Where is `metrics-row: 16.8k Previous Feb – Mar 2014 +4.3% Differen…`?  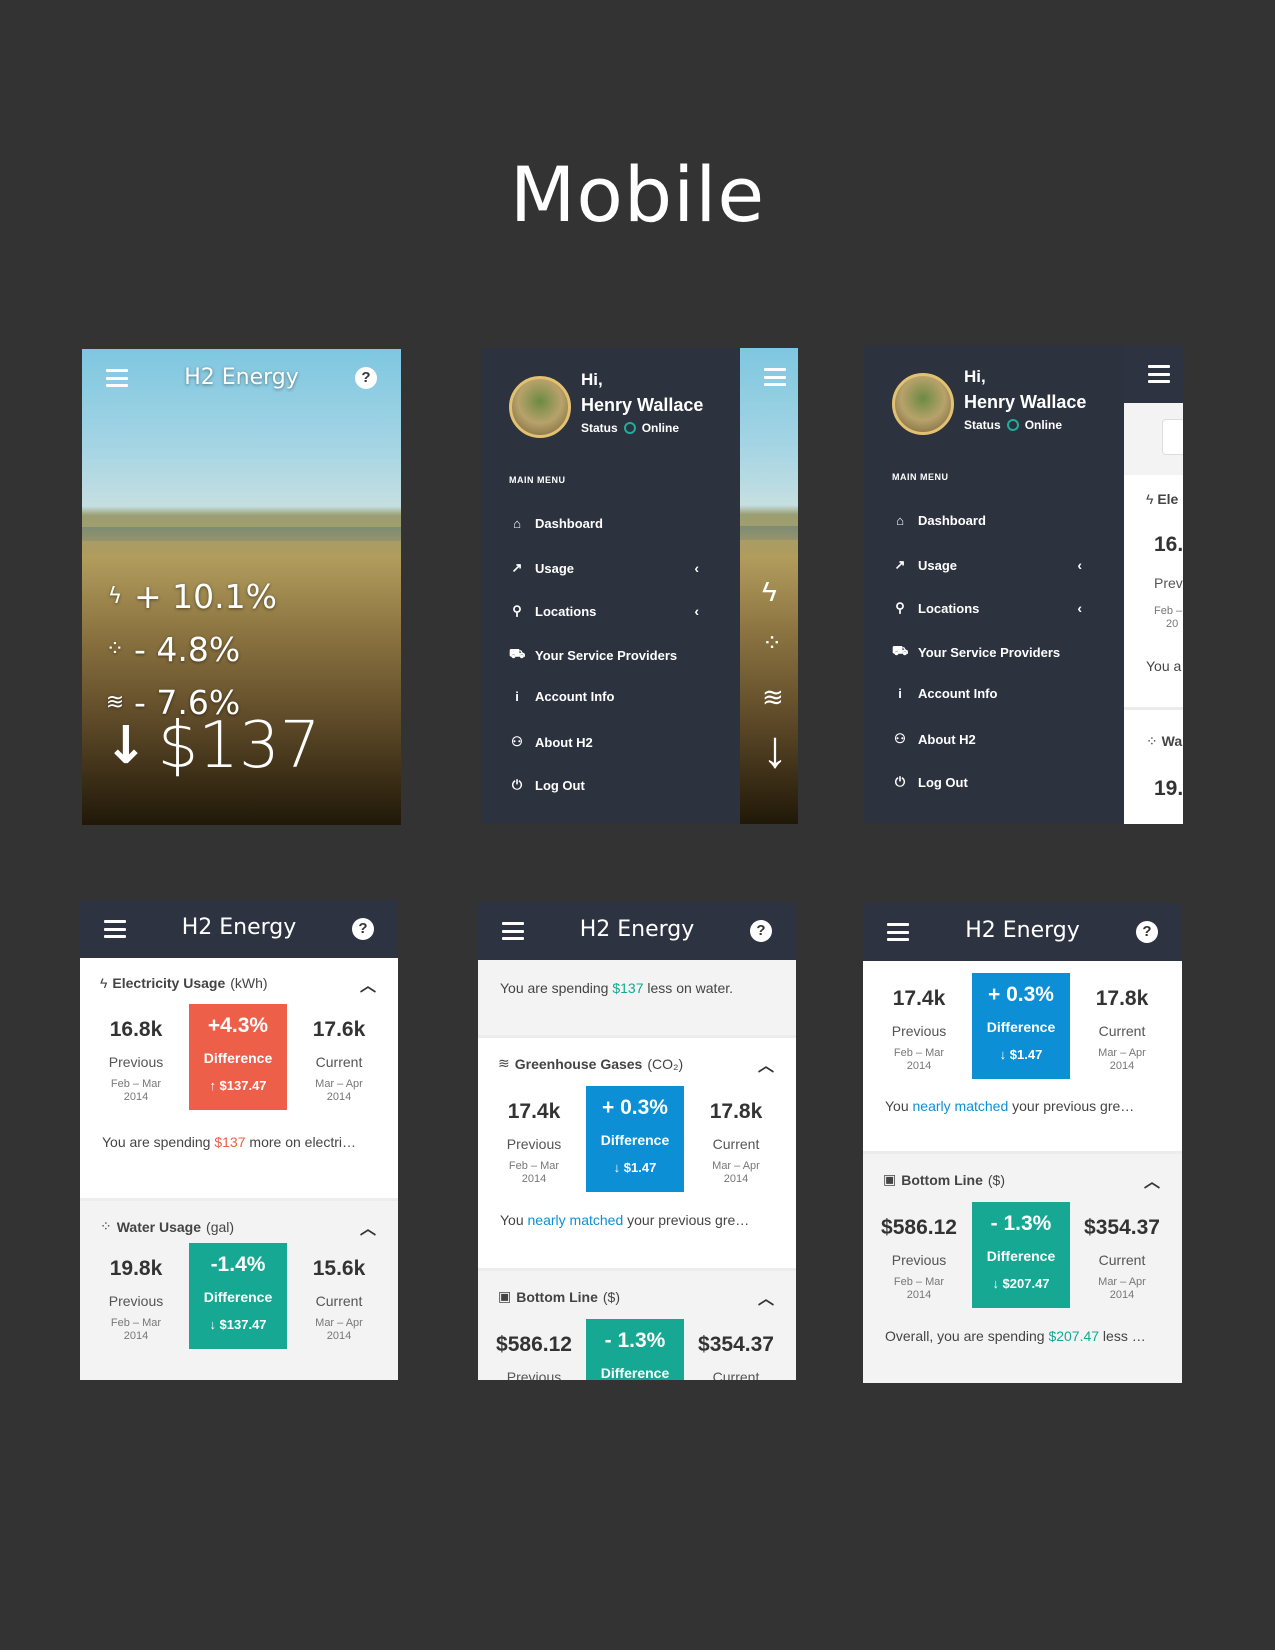
metrics-row: 16.8k Previous Feb – Mar 2014 +4.3% Differen… is located at coordinates (239, 1059).